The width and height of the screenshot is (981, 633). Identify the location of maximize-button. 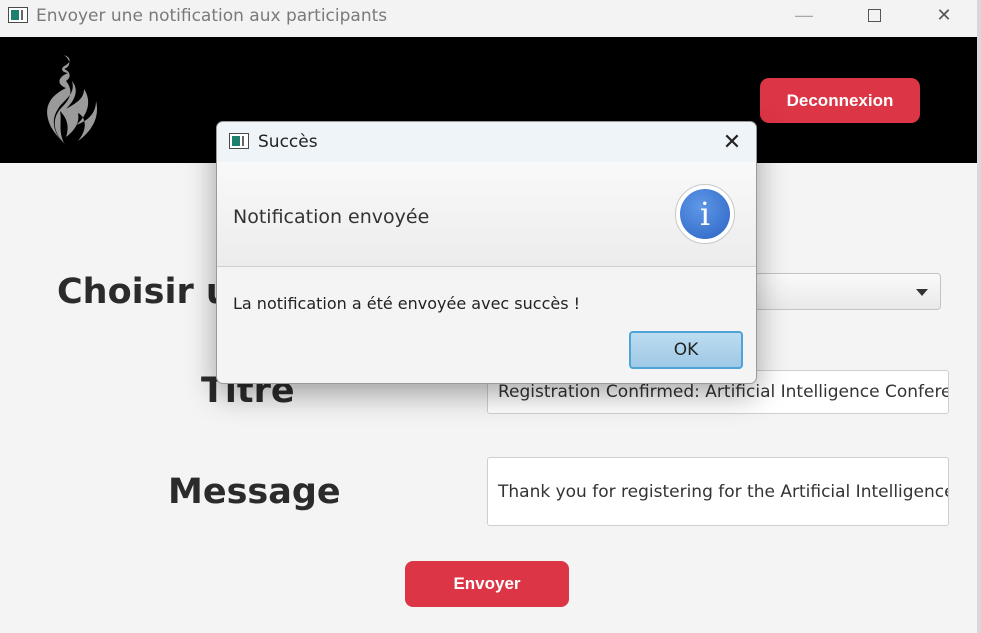
(874, 16).